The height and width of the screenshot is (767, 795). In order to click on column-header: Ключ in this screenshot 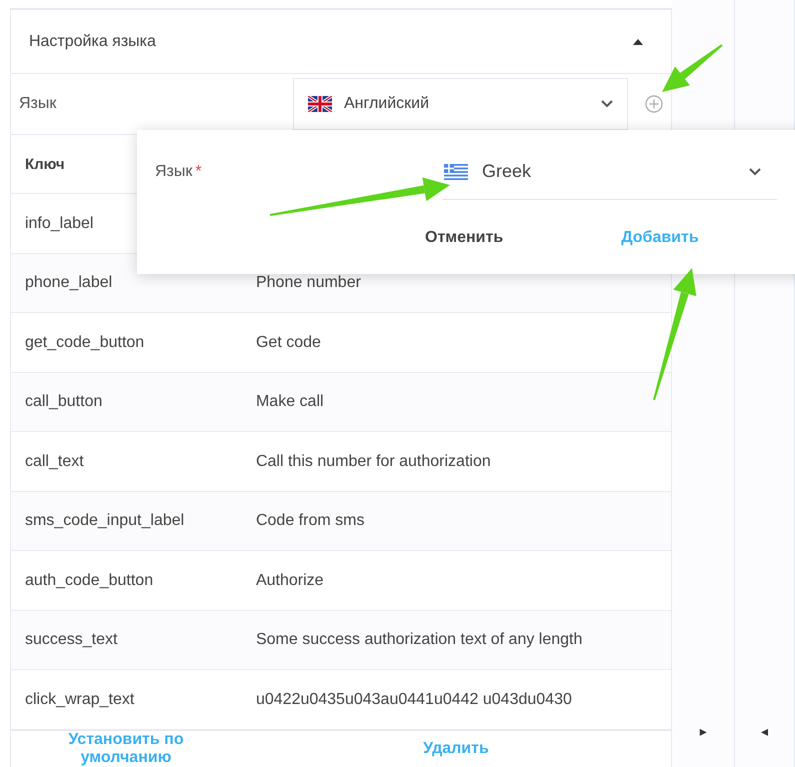, I will do `click(44, 164)`.